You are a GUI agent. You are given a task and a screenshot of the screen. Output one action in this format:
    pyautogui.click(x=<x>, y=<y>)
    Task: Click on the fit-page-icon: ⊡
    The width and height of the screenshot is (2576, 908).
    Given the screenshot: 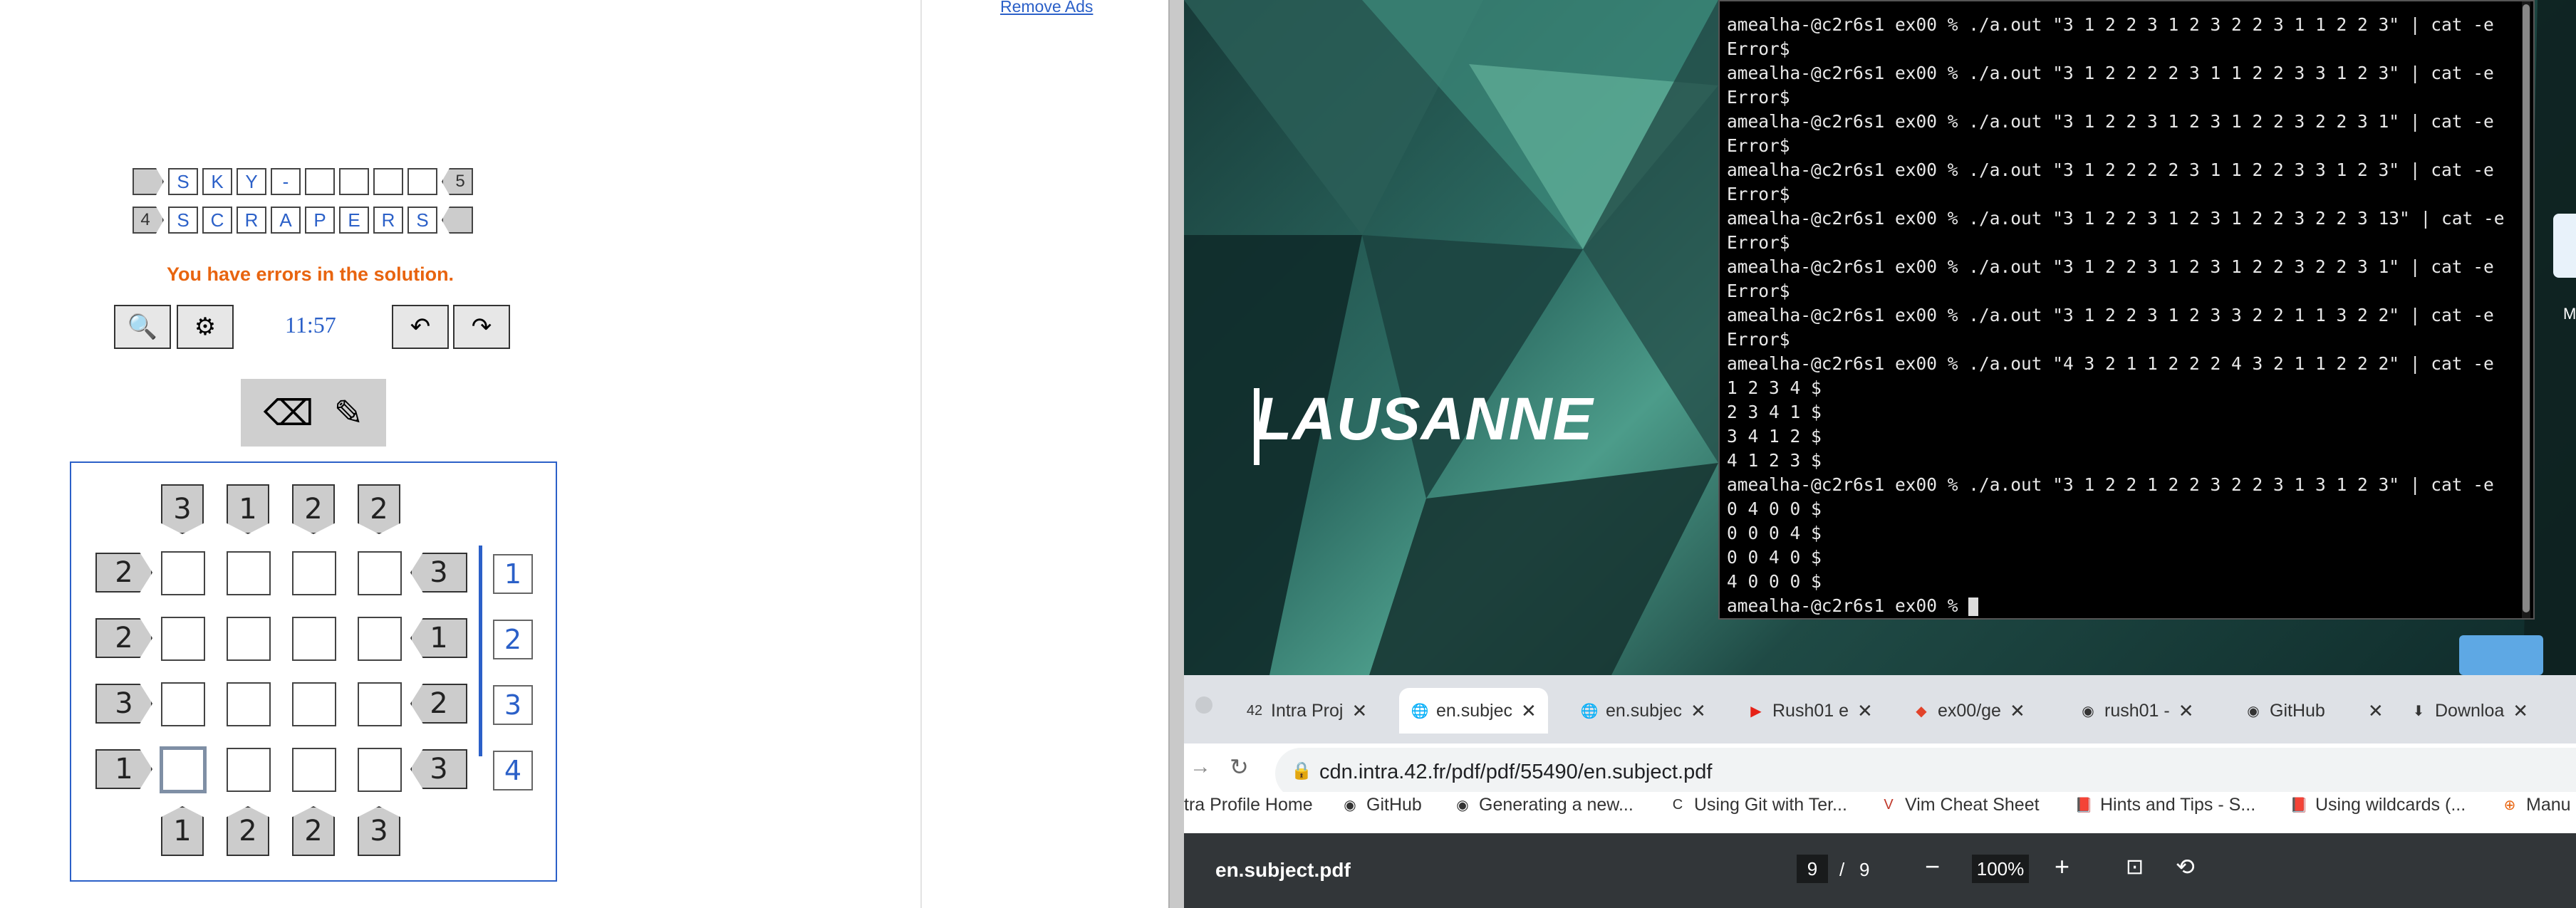 What is the action you would take?
    pyautogui.click(x=2135, y=868)
    